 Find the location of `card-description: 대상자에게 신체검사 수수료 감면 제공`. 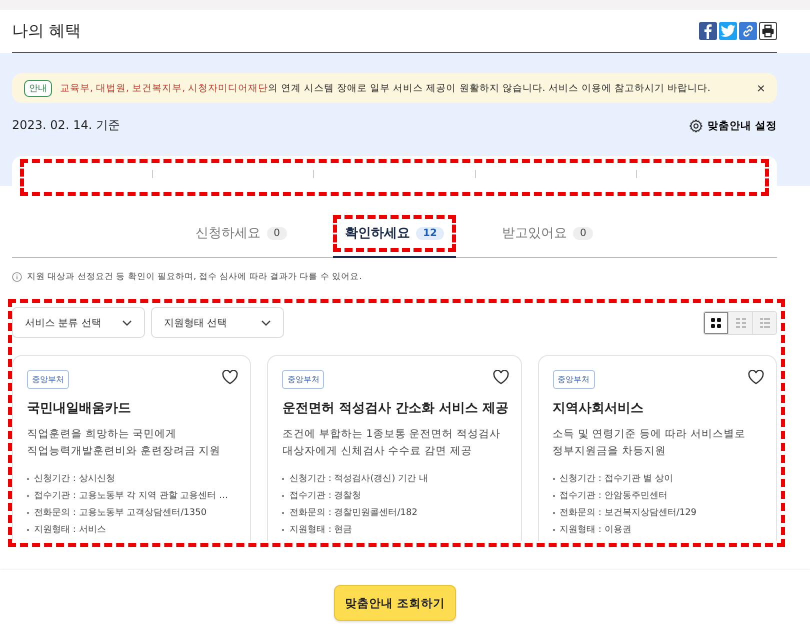

card-description: 대상자에게 신체검사 수수료 감면 제공 is located at coordinates (377, 451).